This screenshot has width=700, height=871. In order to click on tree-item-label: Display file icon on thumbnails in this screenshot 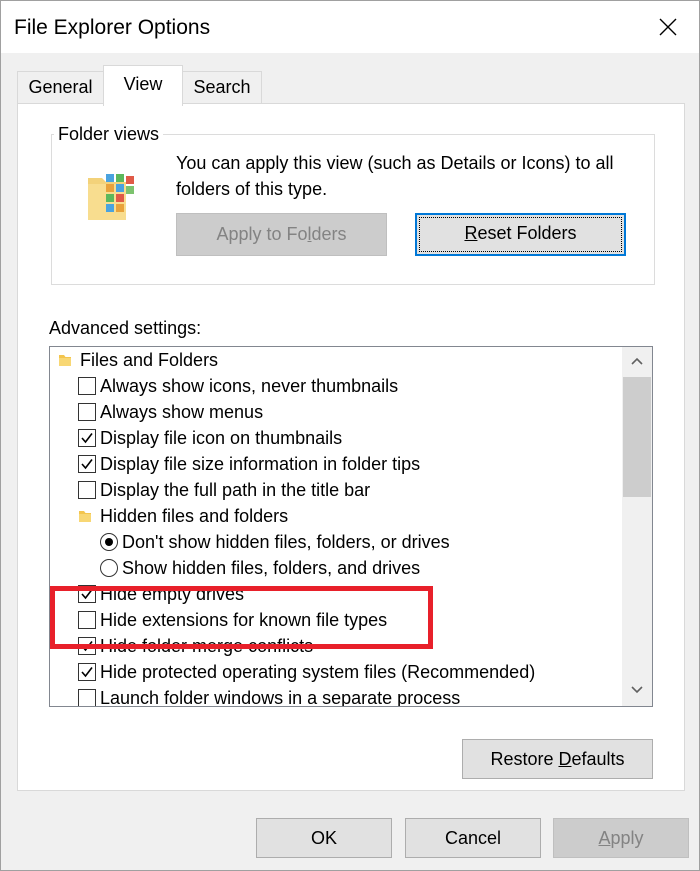, I will do `click(221, 438)`.